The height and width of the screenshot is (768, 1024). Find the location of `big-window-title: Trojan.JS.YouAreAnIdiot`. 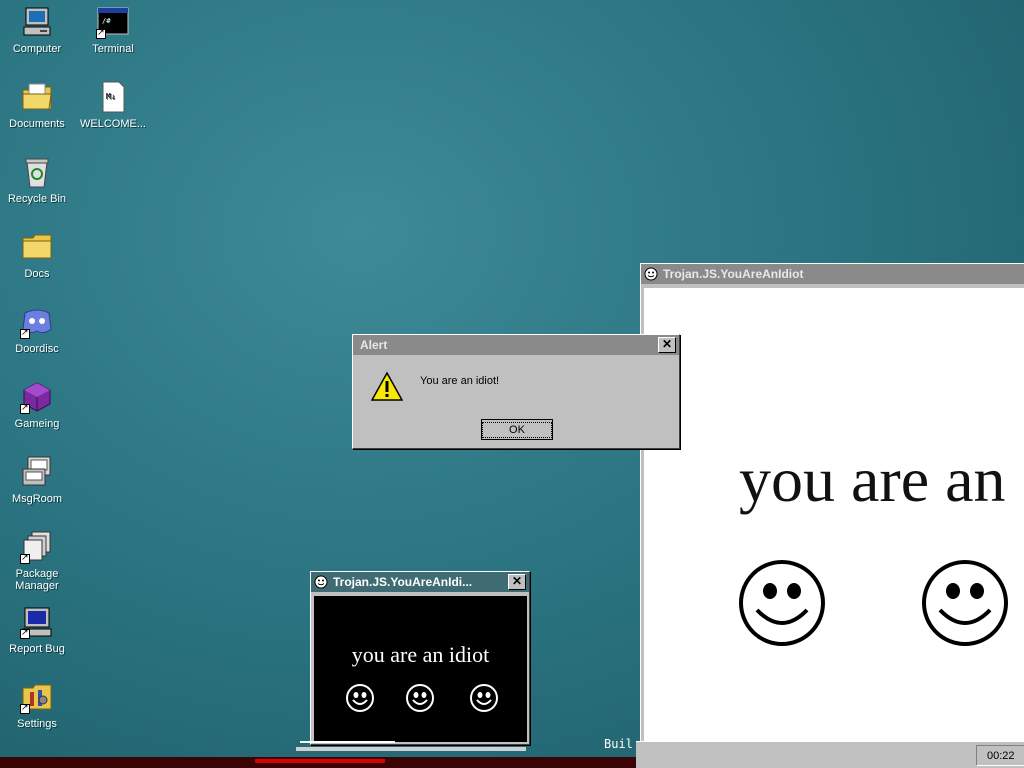

big-window-title: Trojan.JS.YouAreAnIdiot is located at coordinates (733, 274).